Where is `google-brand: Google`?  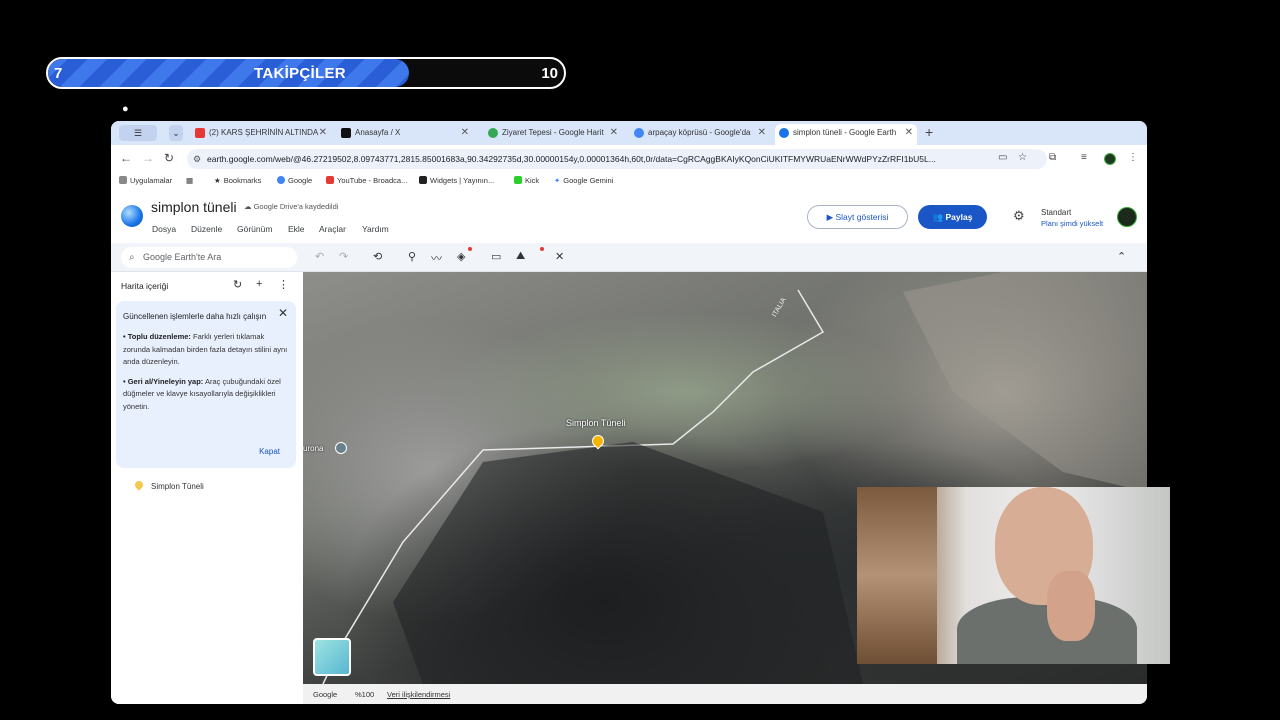
google-brand: Google is located at coordinates (325, 694).